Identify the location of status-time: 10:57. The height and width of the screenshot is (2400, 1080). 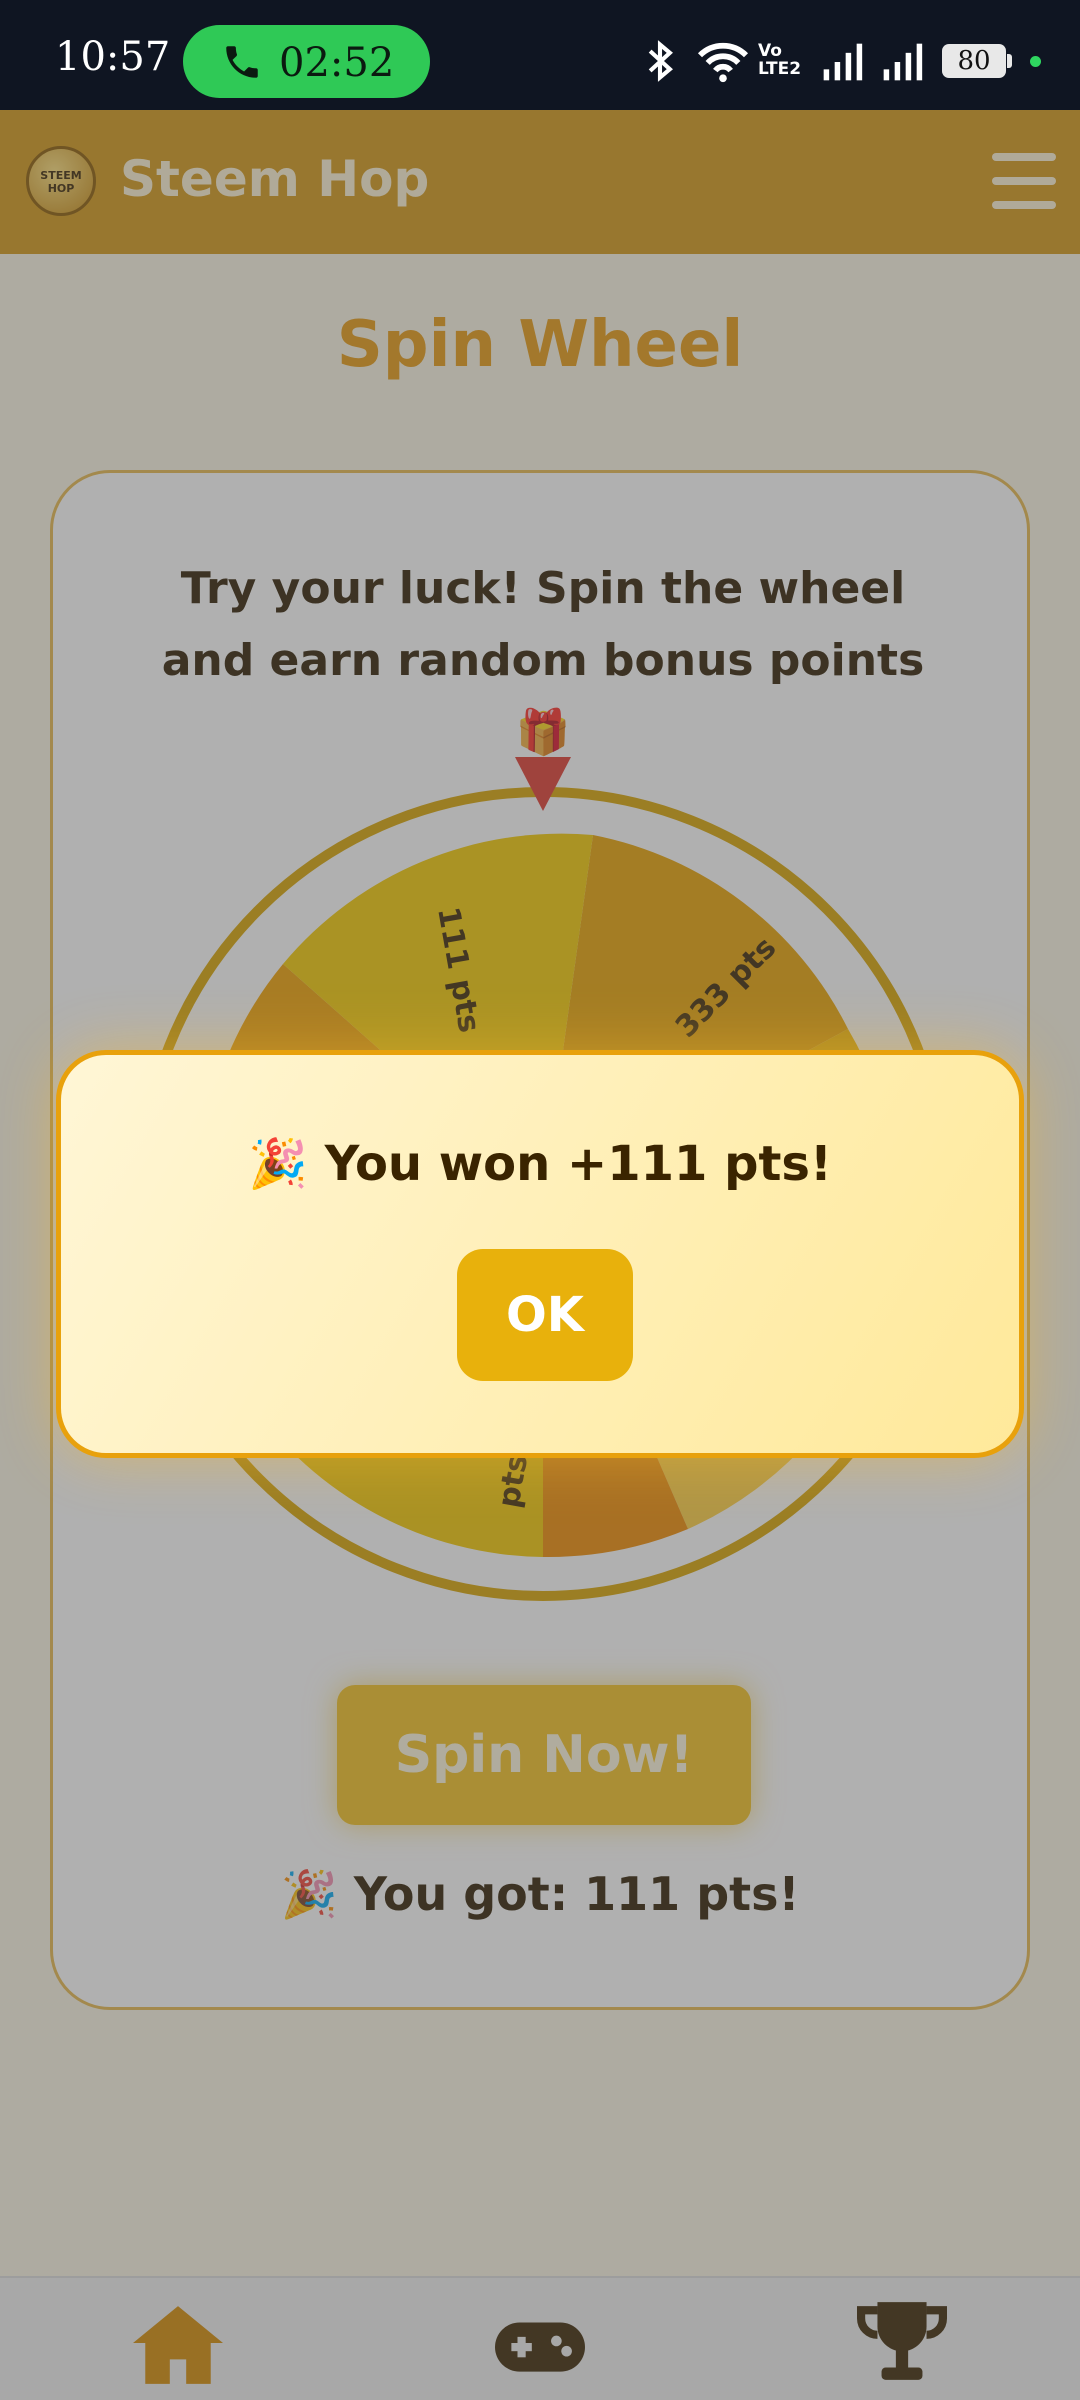
(113, 57).